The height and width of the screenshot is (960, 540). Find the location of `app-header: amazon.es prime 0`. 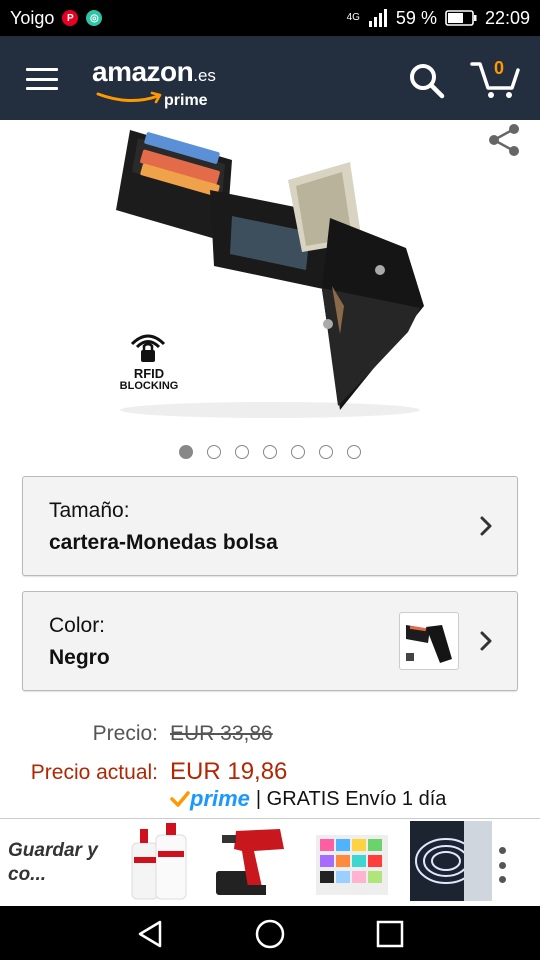

app-header: amazon.es prime 0 is located at coordinates (270, 78).